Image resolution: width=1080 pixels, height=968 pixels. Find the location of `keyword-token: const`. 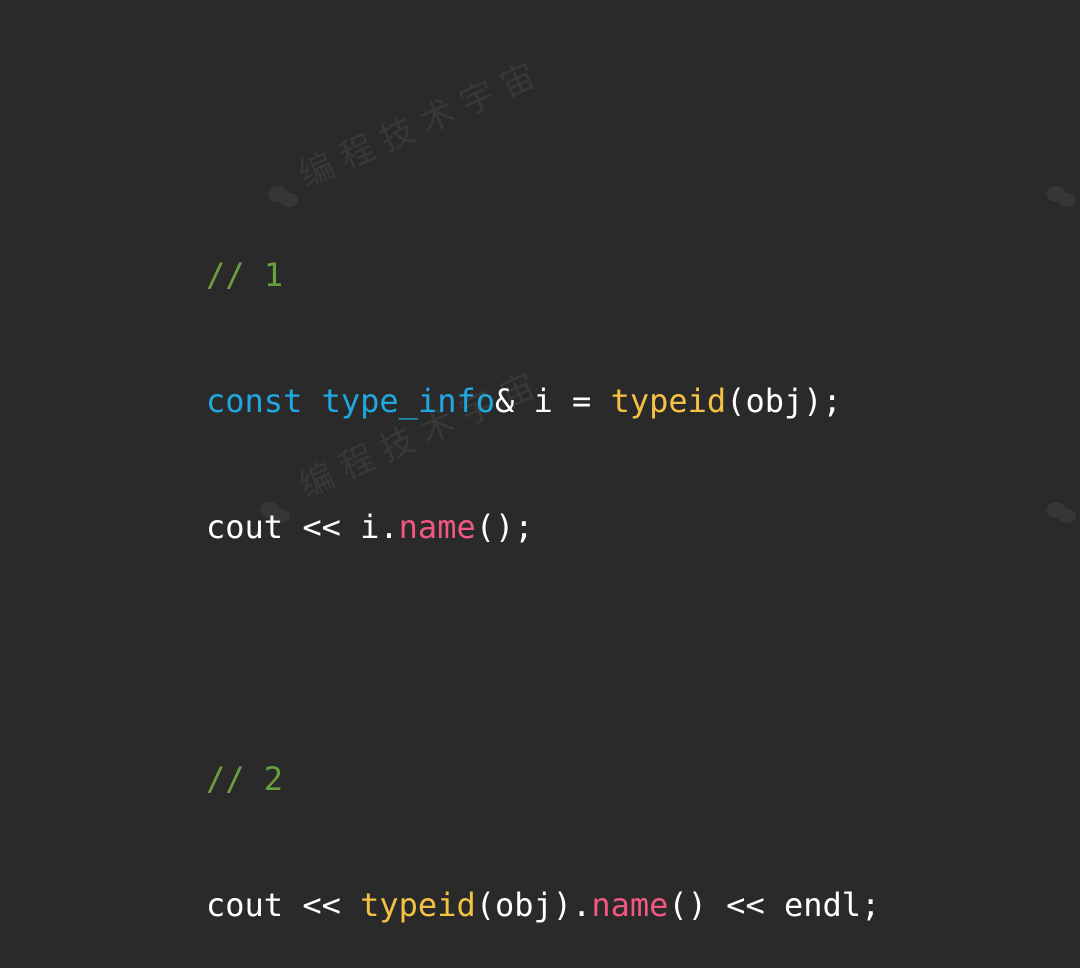

keyword-token: const is located at coordinates (254, 401).